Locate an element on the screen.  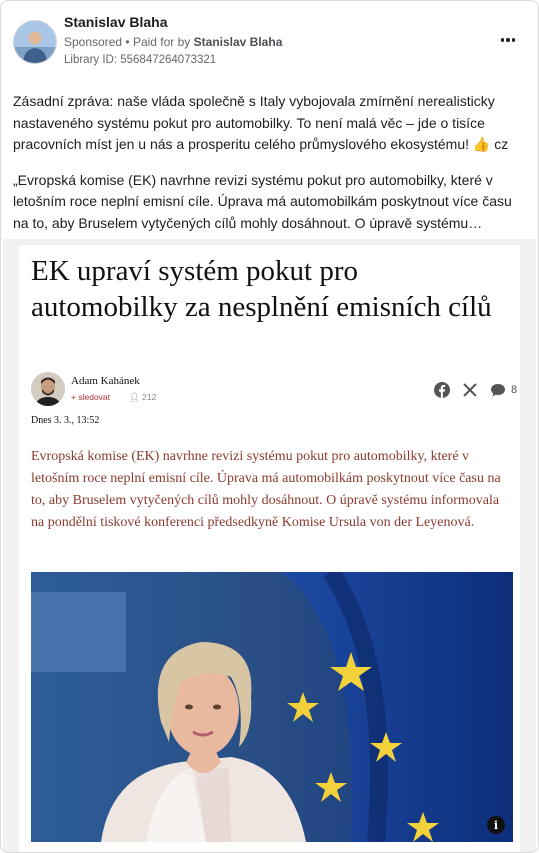
info-icon: i is located at coordinates (496, 825).